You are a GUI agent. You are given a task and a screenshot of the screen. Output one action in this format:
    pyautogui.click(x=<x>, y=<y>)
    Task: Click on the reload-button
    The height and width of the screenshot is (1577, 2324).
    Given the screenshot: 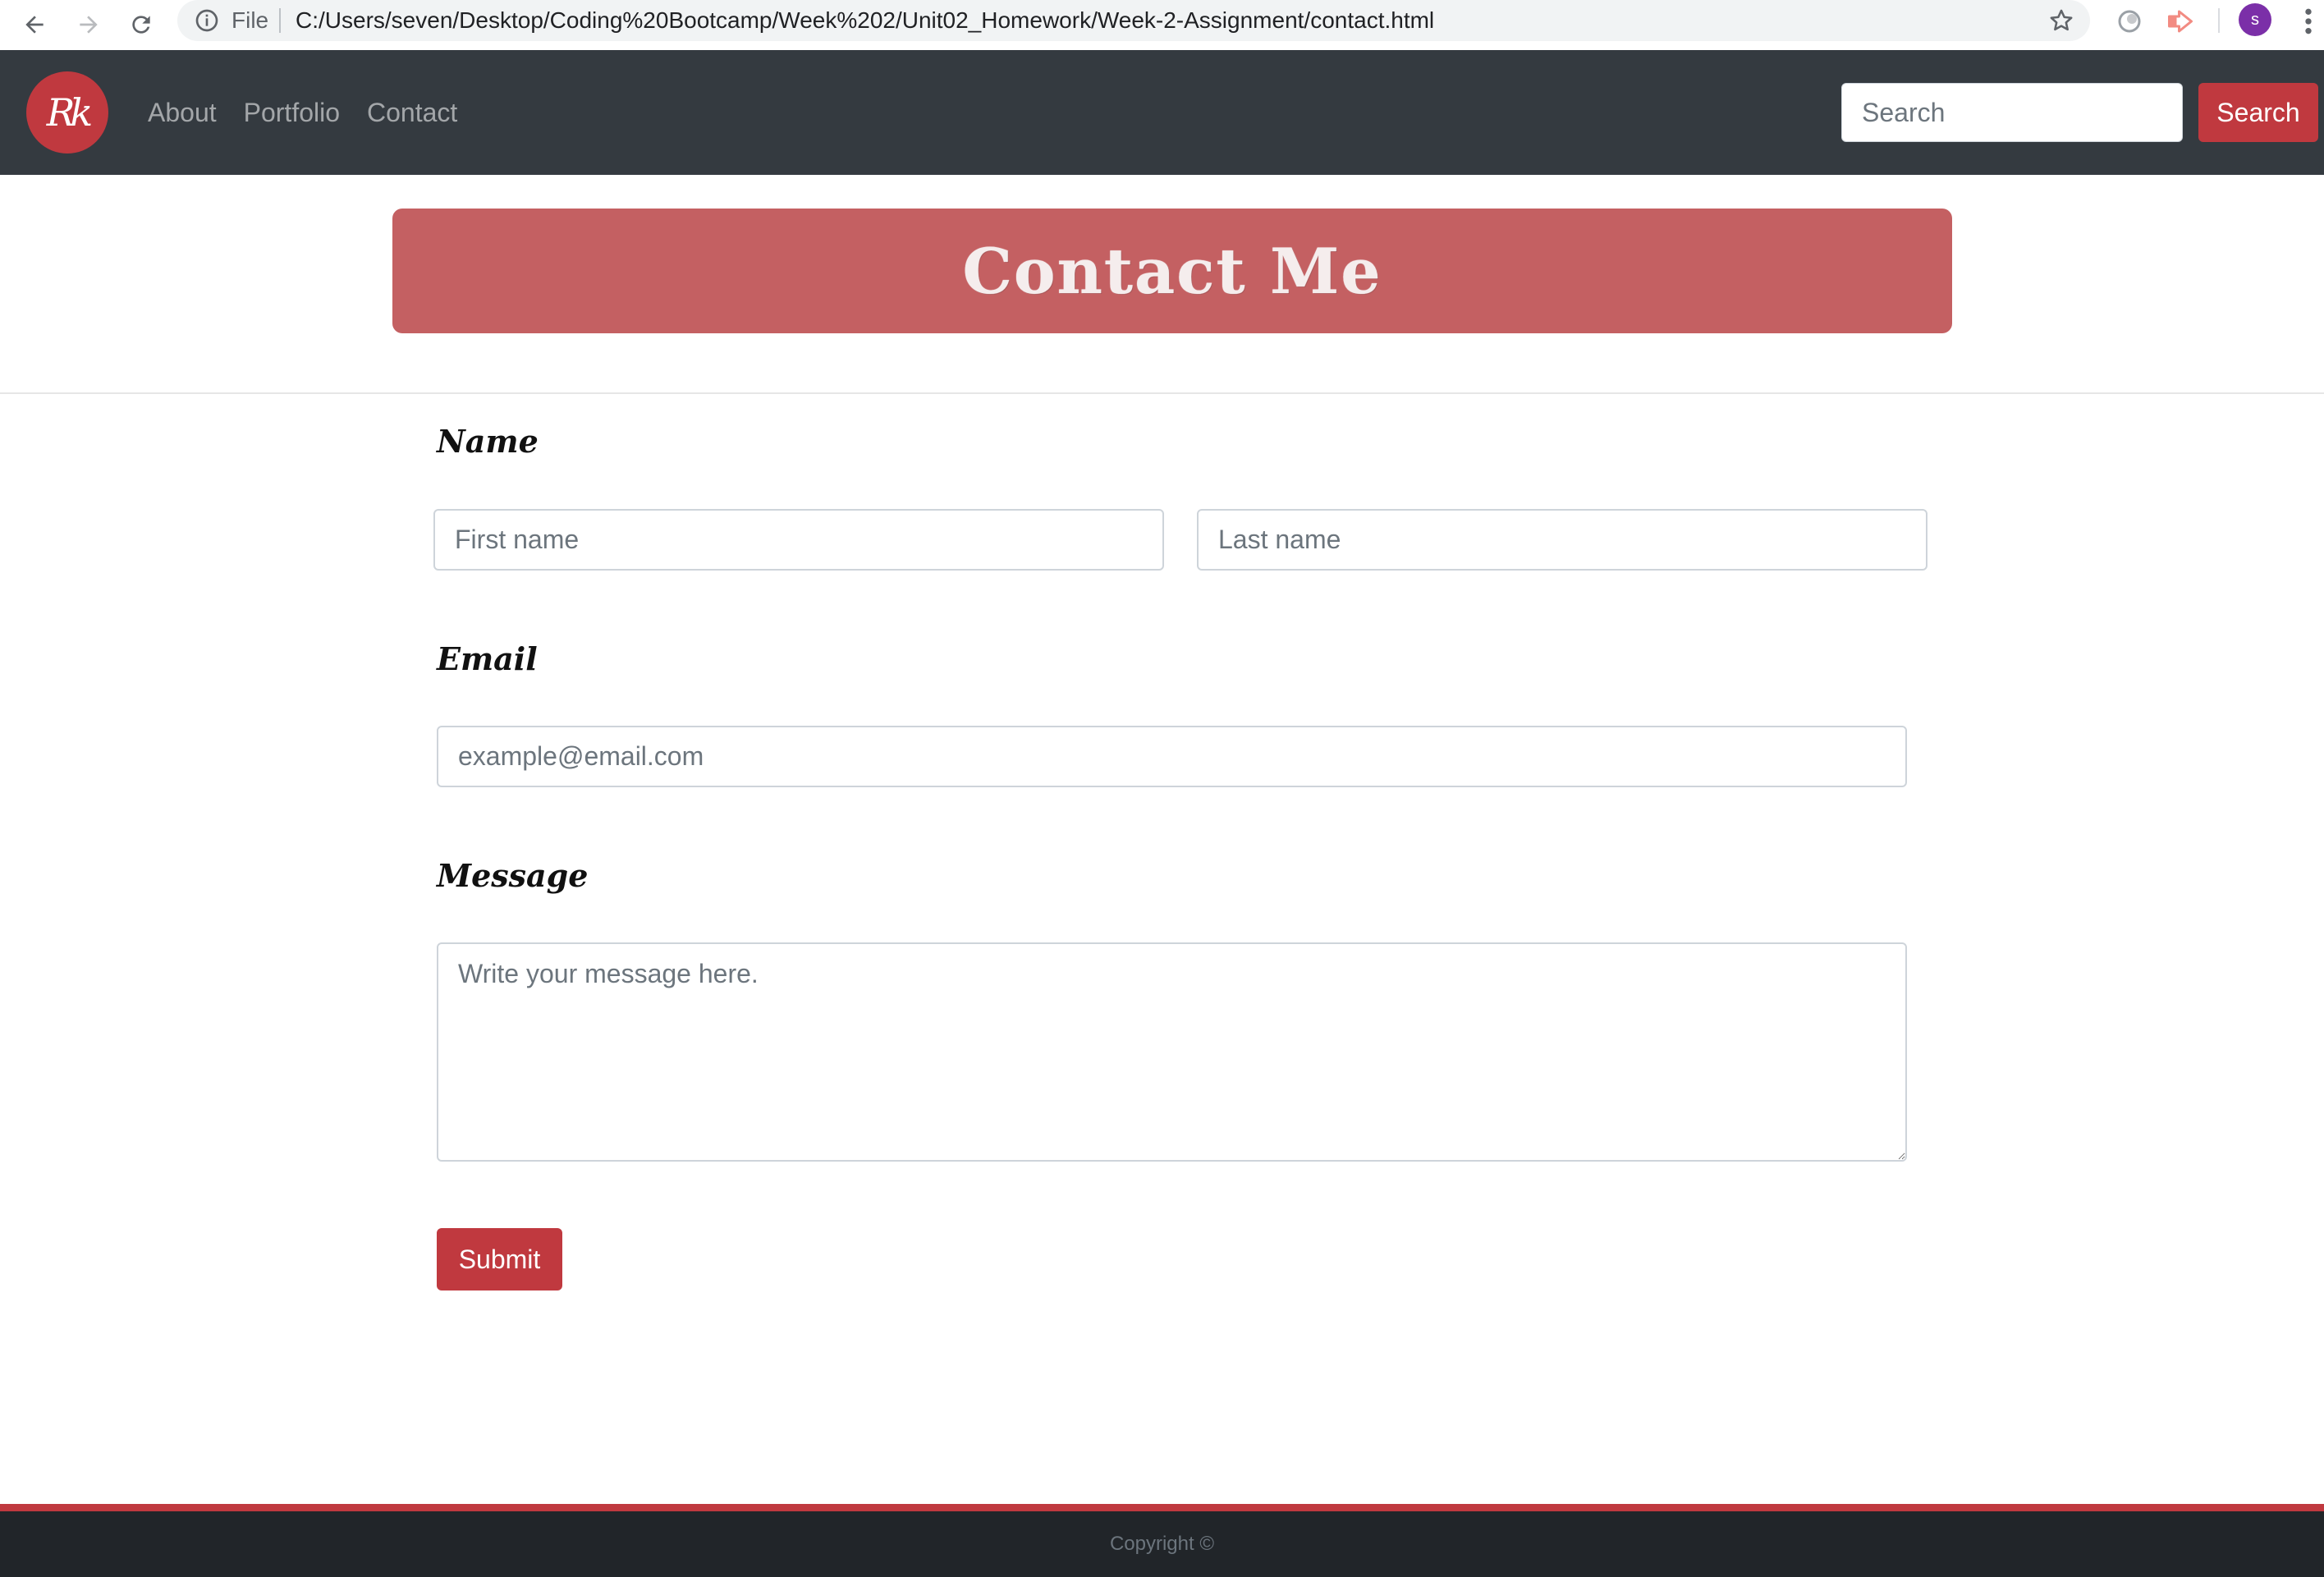 What is the action you would take?
    pyautogui.click(x=141, y=24)
    